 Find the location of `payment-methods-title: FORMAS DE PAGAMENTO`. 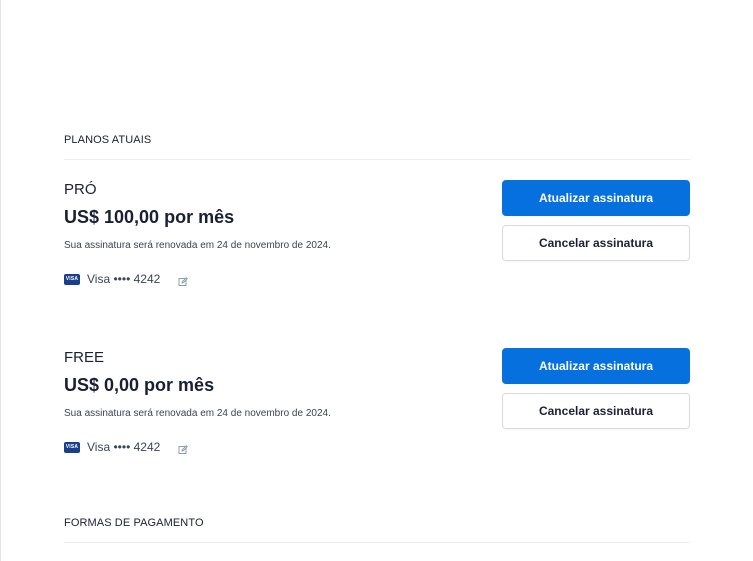

payment-methods-title: FORMAS DE PAGAMENTO is located at coordinates (134, 523).